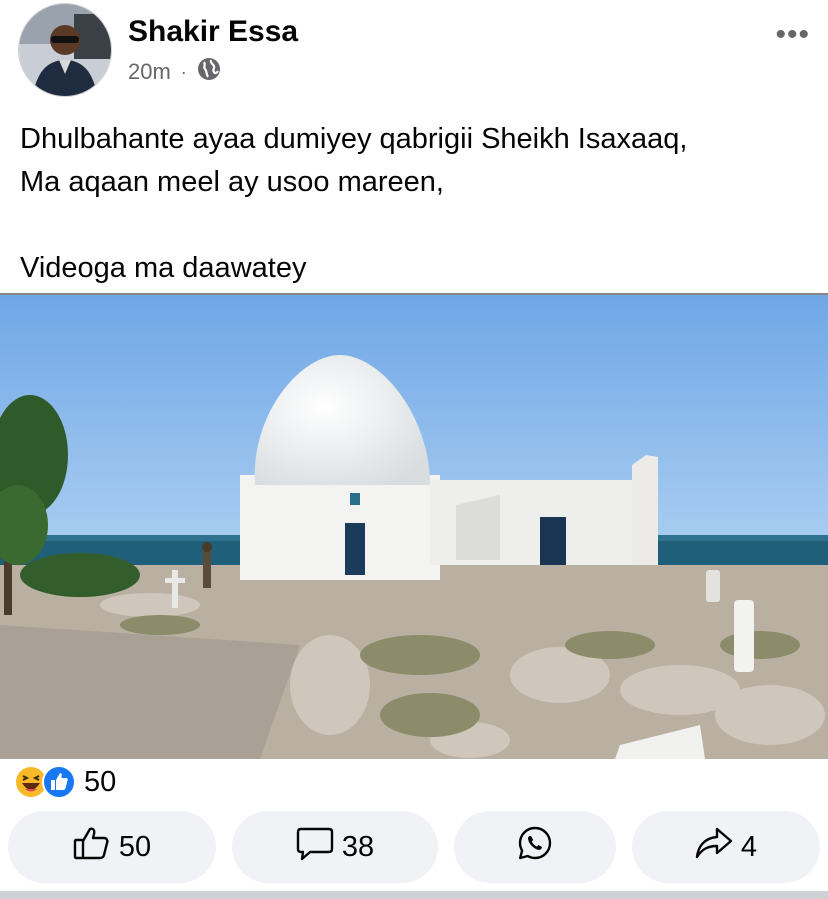 The width and height of the screenshot is (828, 899). I want to click on reaction-count: 50, so click(100, 781).